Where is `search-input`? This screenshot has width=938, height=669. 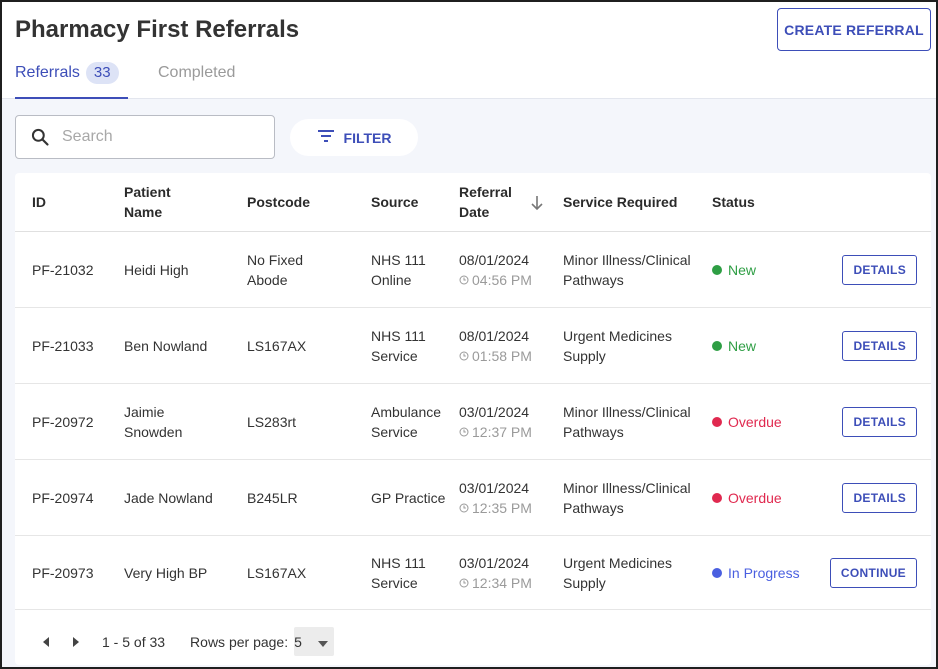 search-input is located at coordinates (162, 137).